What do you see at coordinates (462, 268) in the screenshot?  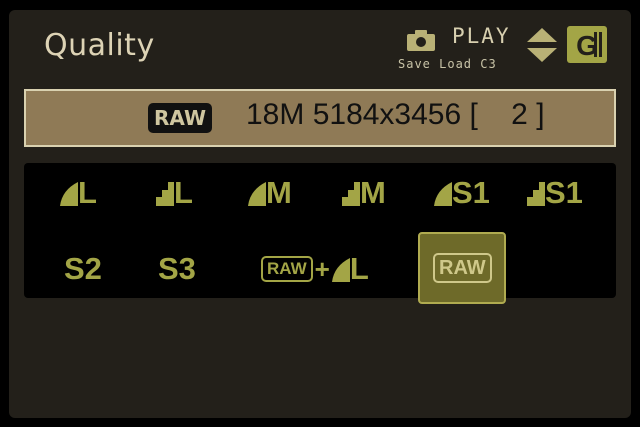 I see `option-raw: RAW` at bounding box center [462, 268].